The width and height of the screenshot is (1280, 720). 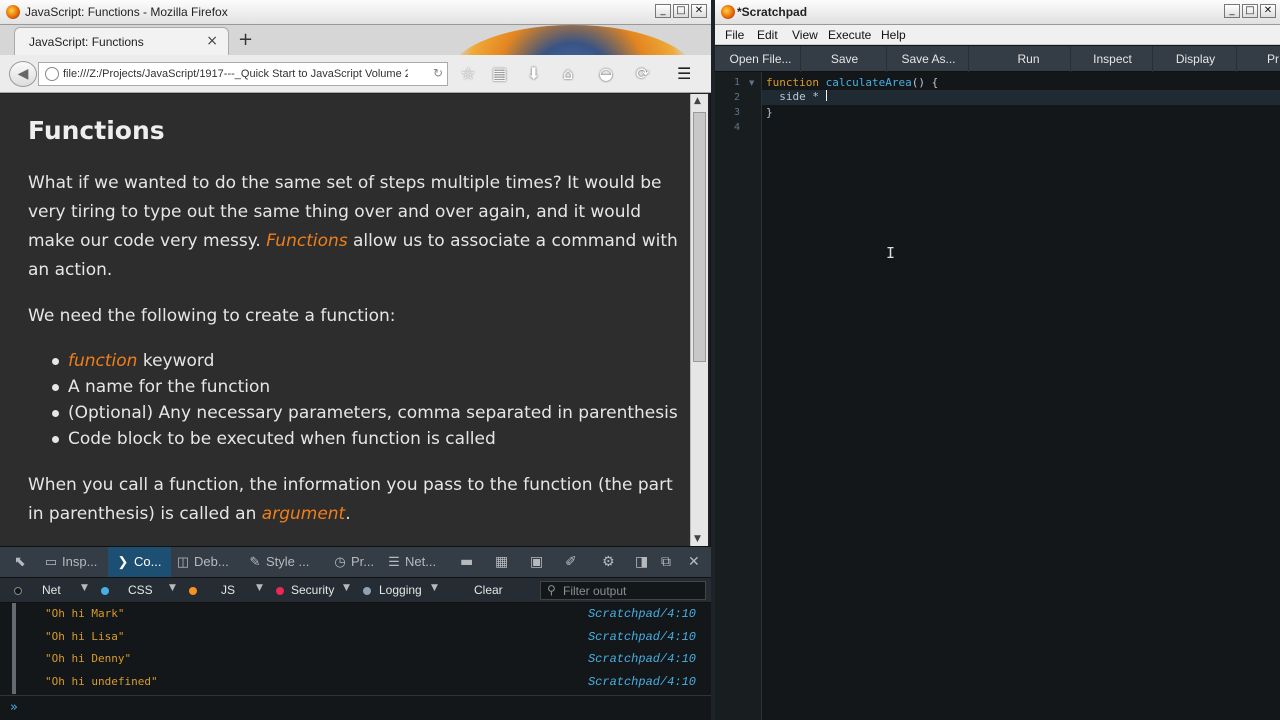 I want to click on style-editor-icon: ✎, so click(x=255, y=561).